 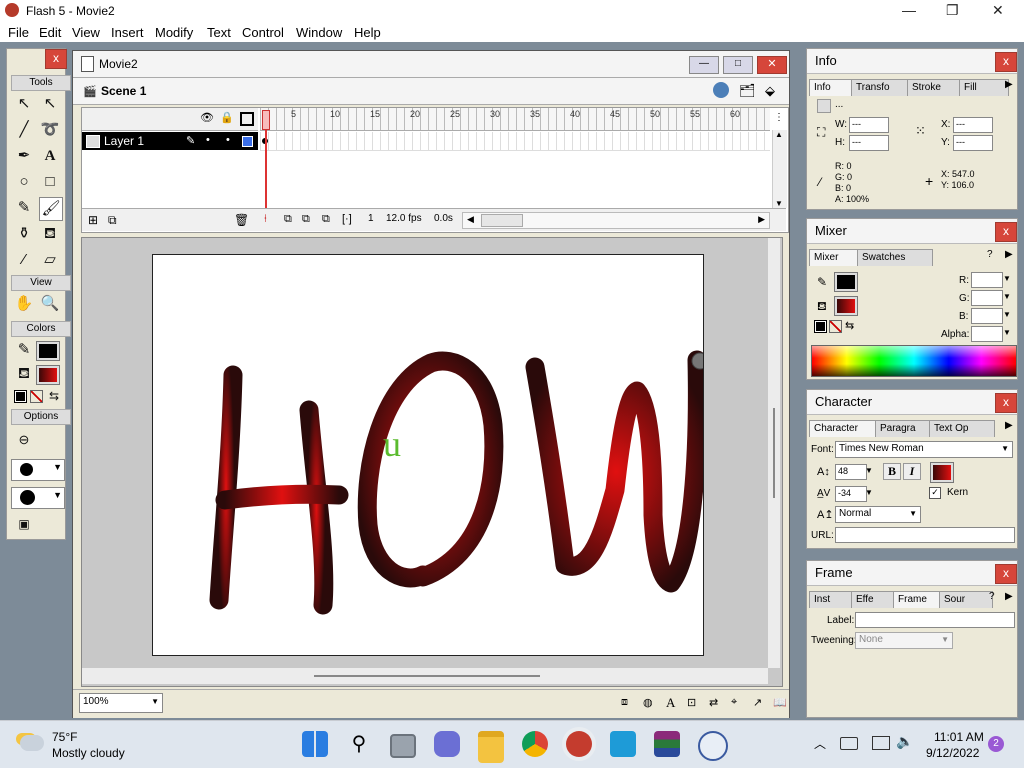 What do you see at coordinates (996, 744) in the screenshot?
I see `notification-badge: 2` at bounding box center [996, 744].